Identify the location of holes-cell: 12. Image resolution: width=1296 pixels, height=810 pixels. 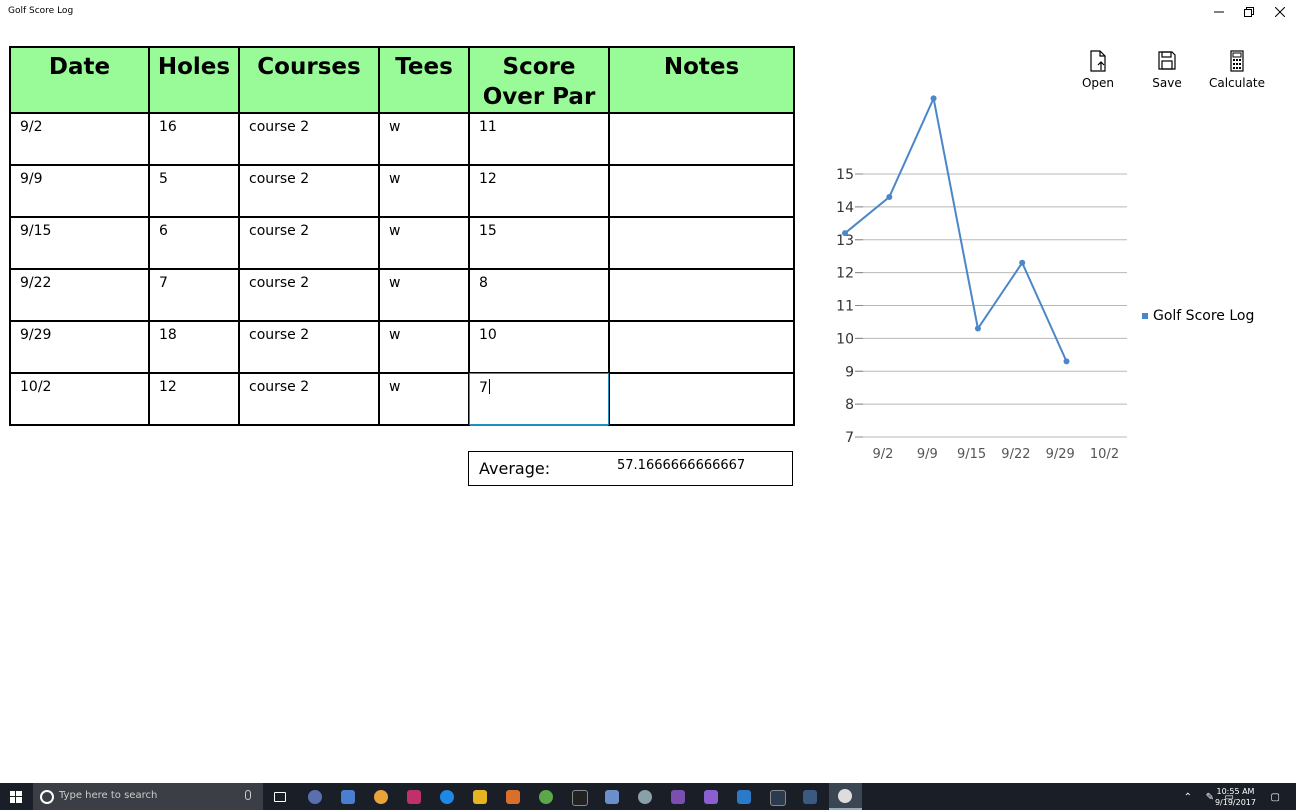
(194, 399).